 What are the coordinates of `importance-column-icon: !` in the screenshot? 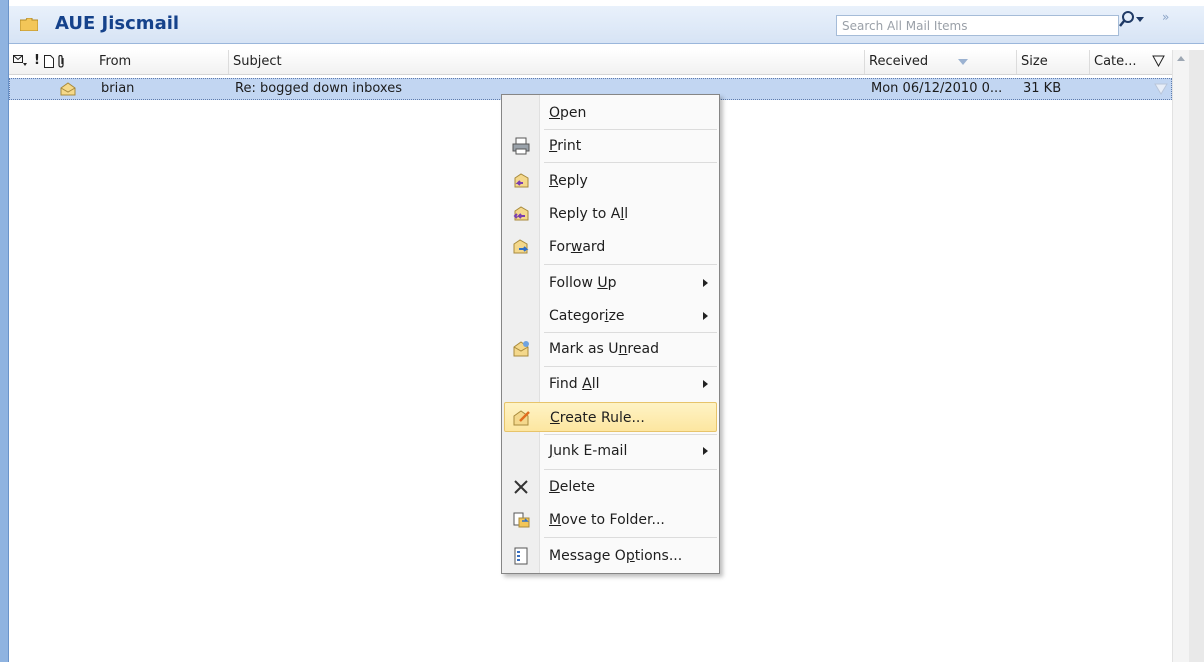 It's located at (37, 60).